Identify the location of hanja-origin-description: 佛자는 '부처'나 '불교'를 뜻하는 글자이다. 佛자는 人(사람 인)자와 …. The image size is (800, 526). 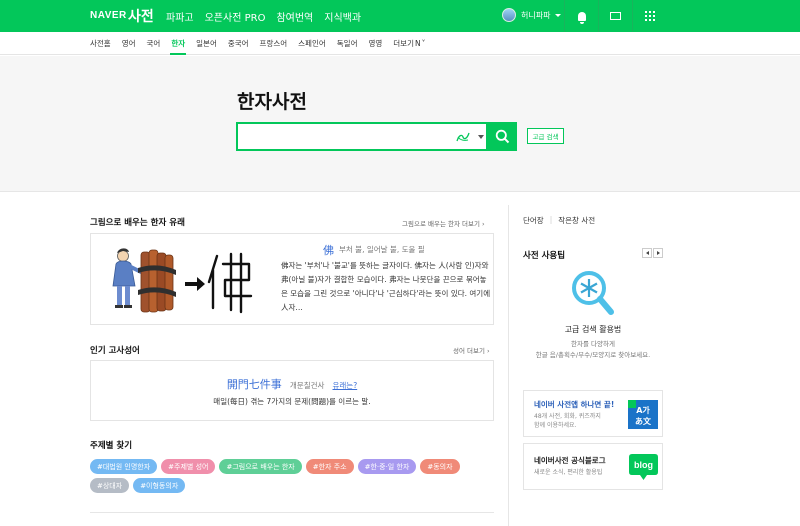
(386, 286).